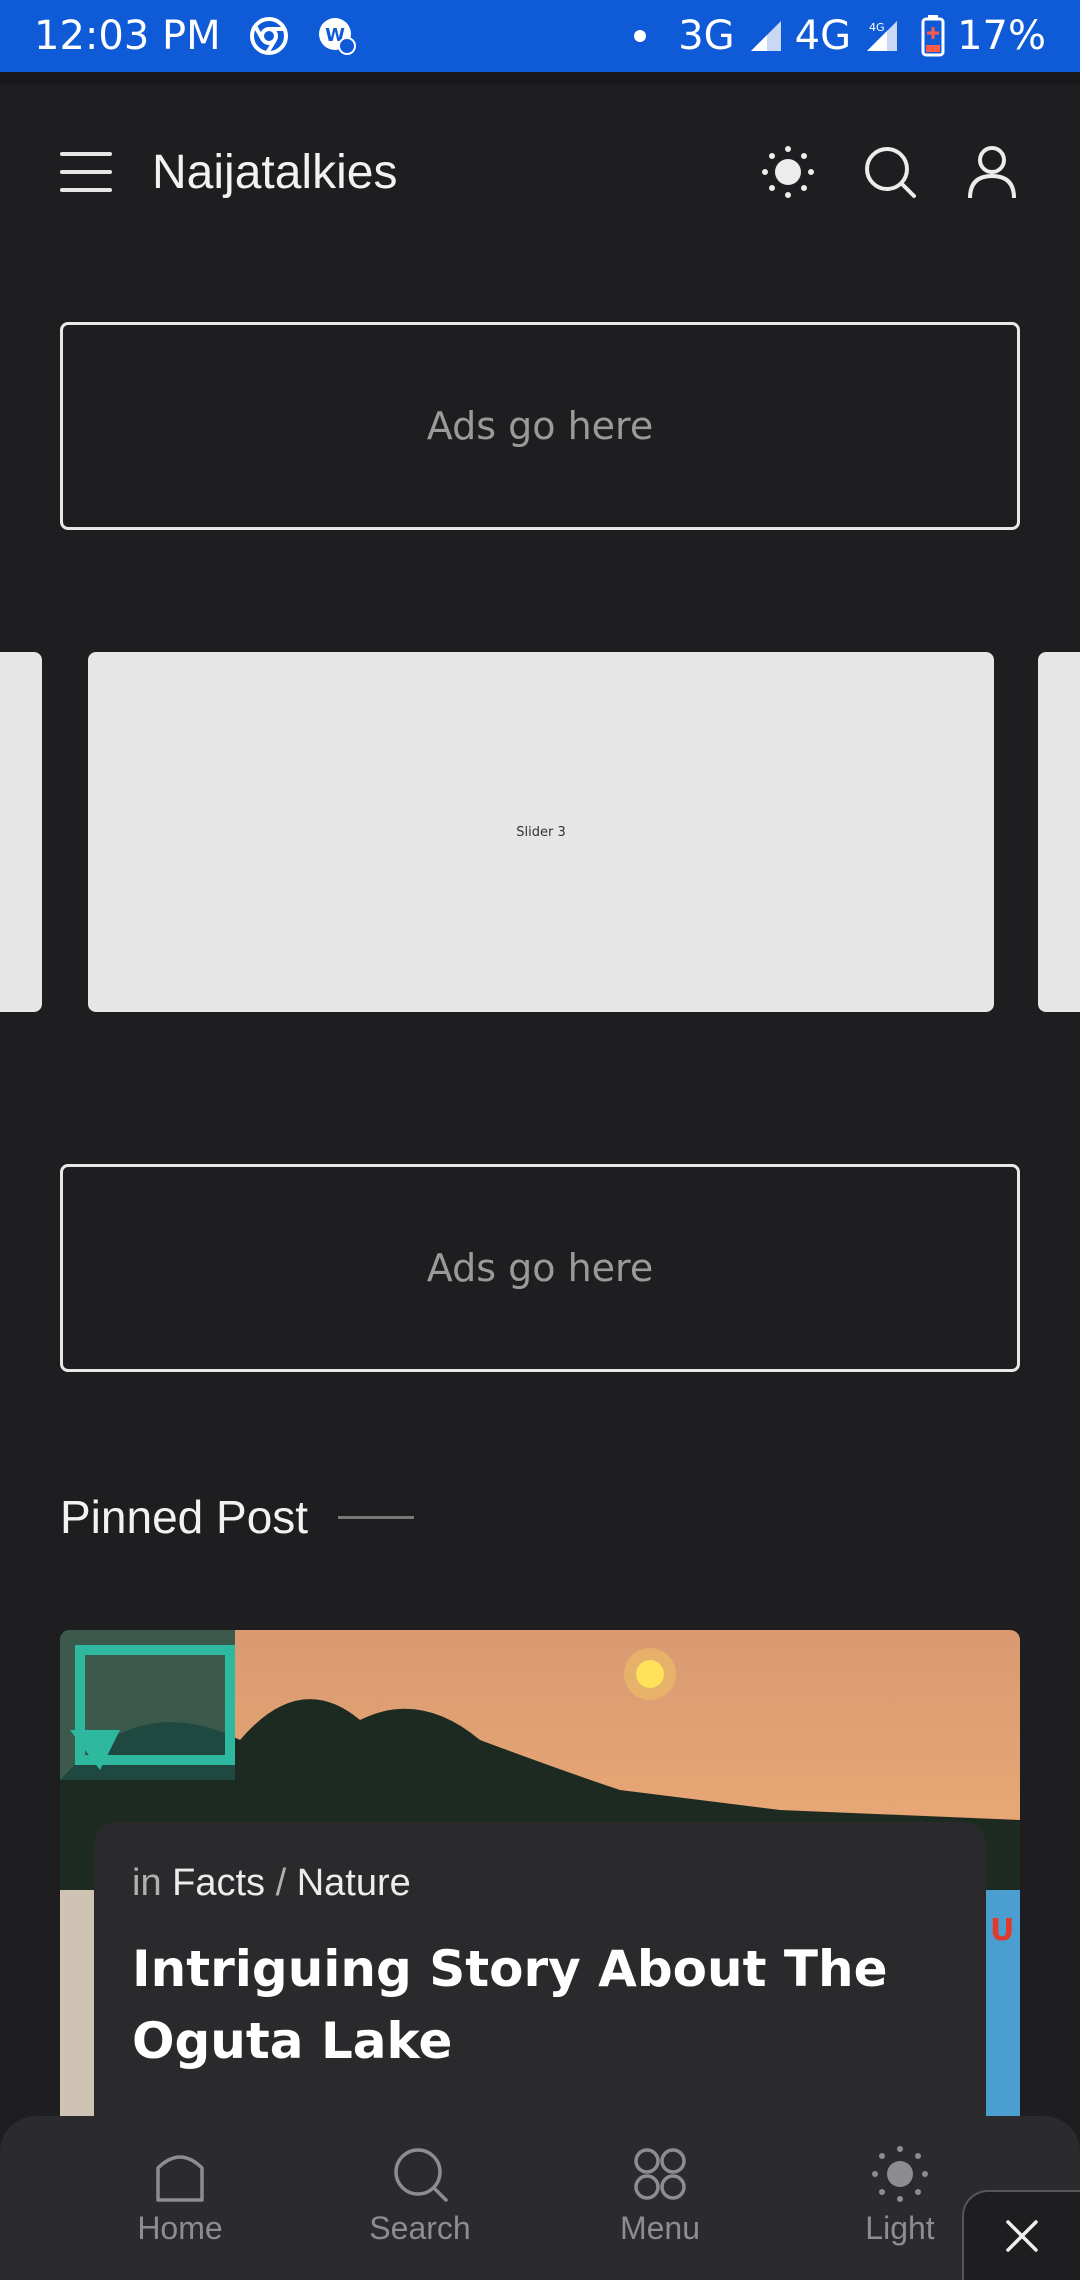  I want to click on nav-search: Search, so click(420, 2198).